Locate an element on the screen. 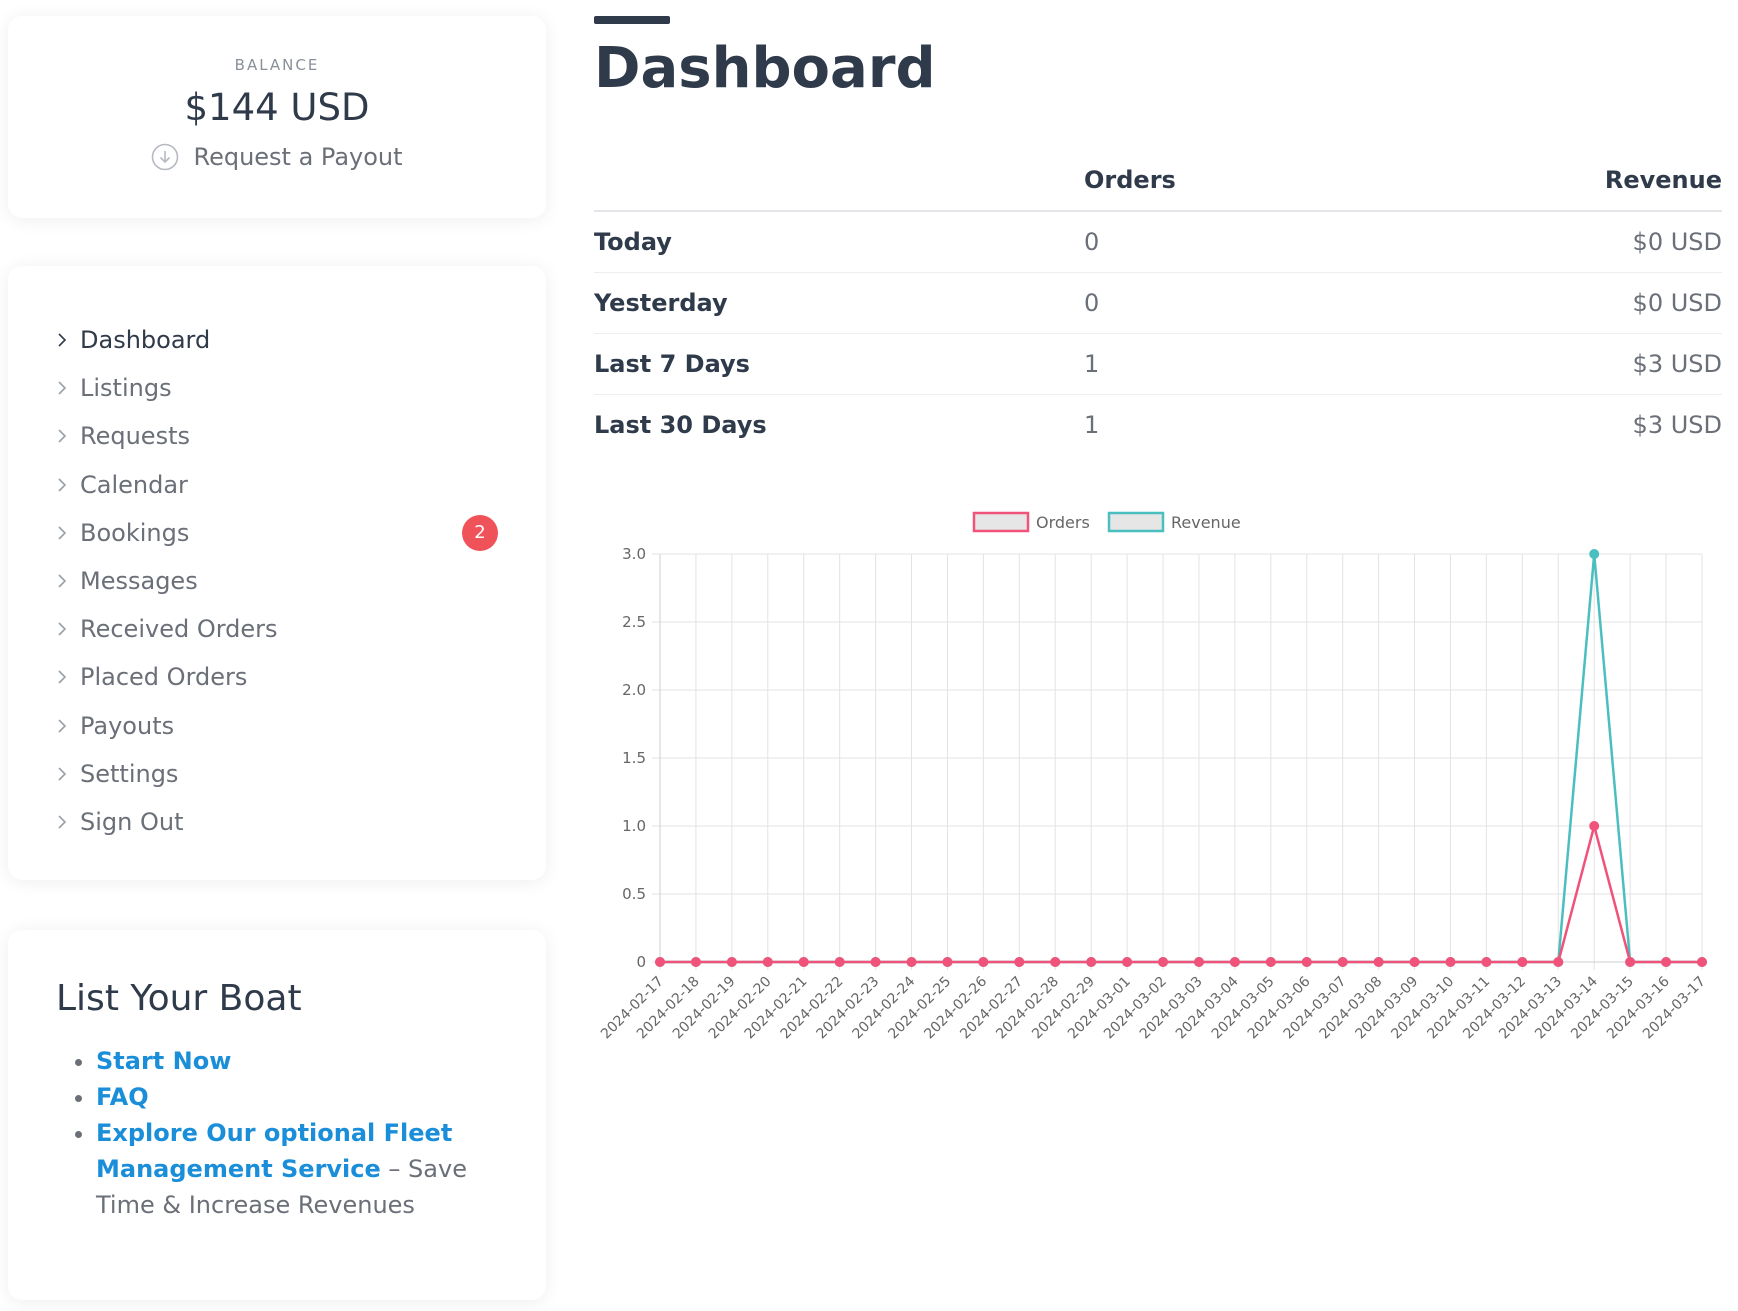 This screenshot has height=1311, width=1738. start-now-link: Start Now is located at coordinates (163, 1061).